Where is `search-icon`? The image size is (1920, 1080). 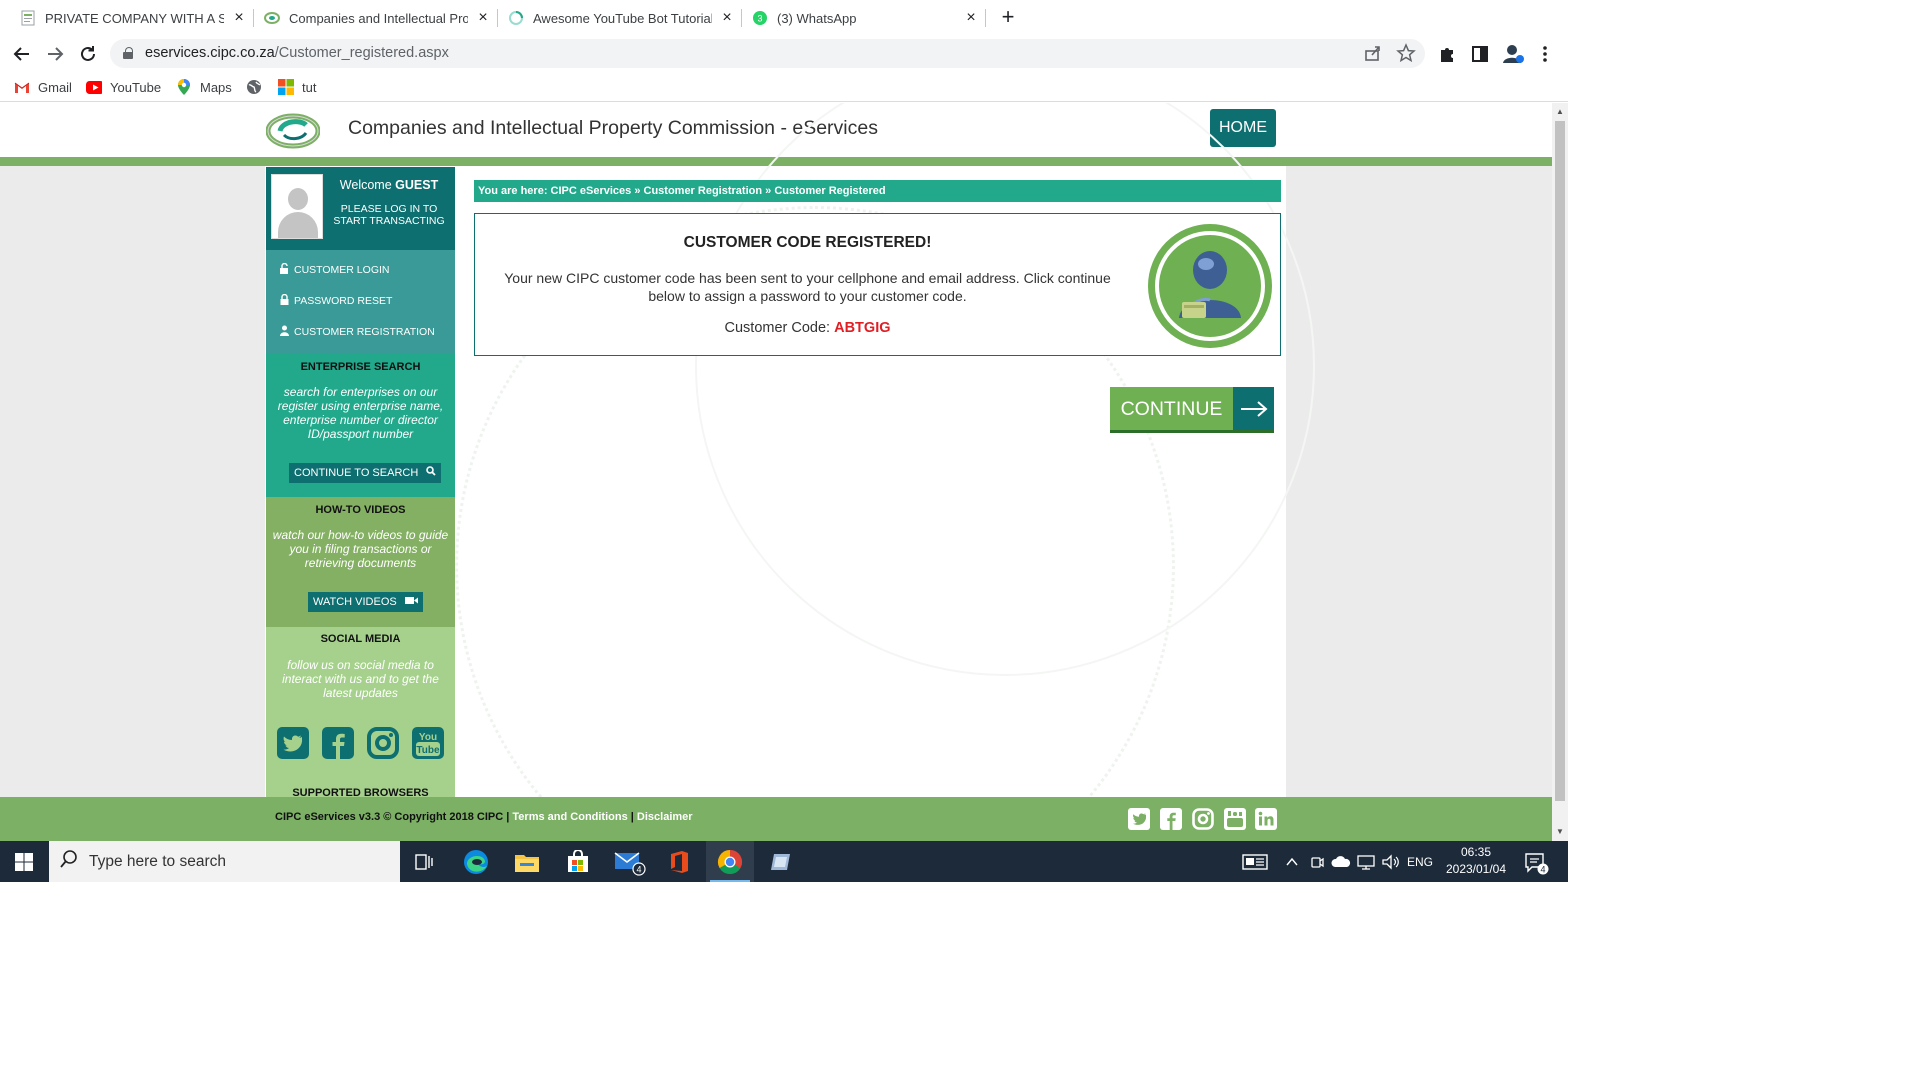
search-icon is located at coordinates (431, 473).